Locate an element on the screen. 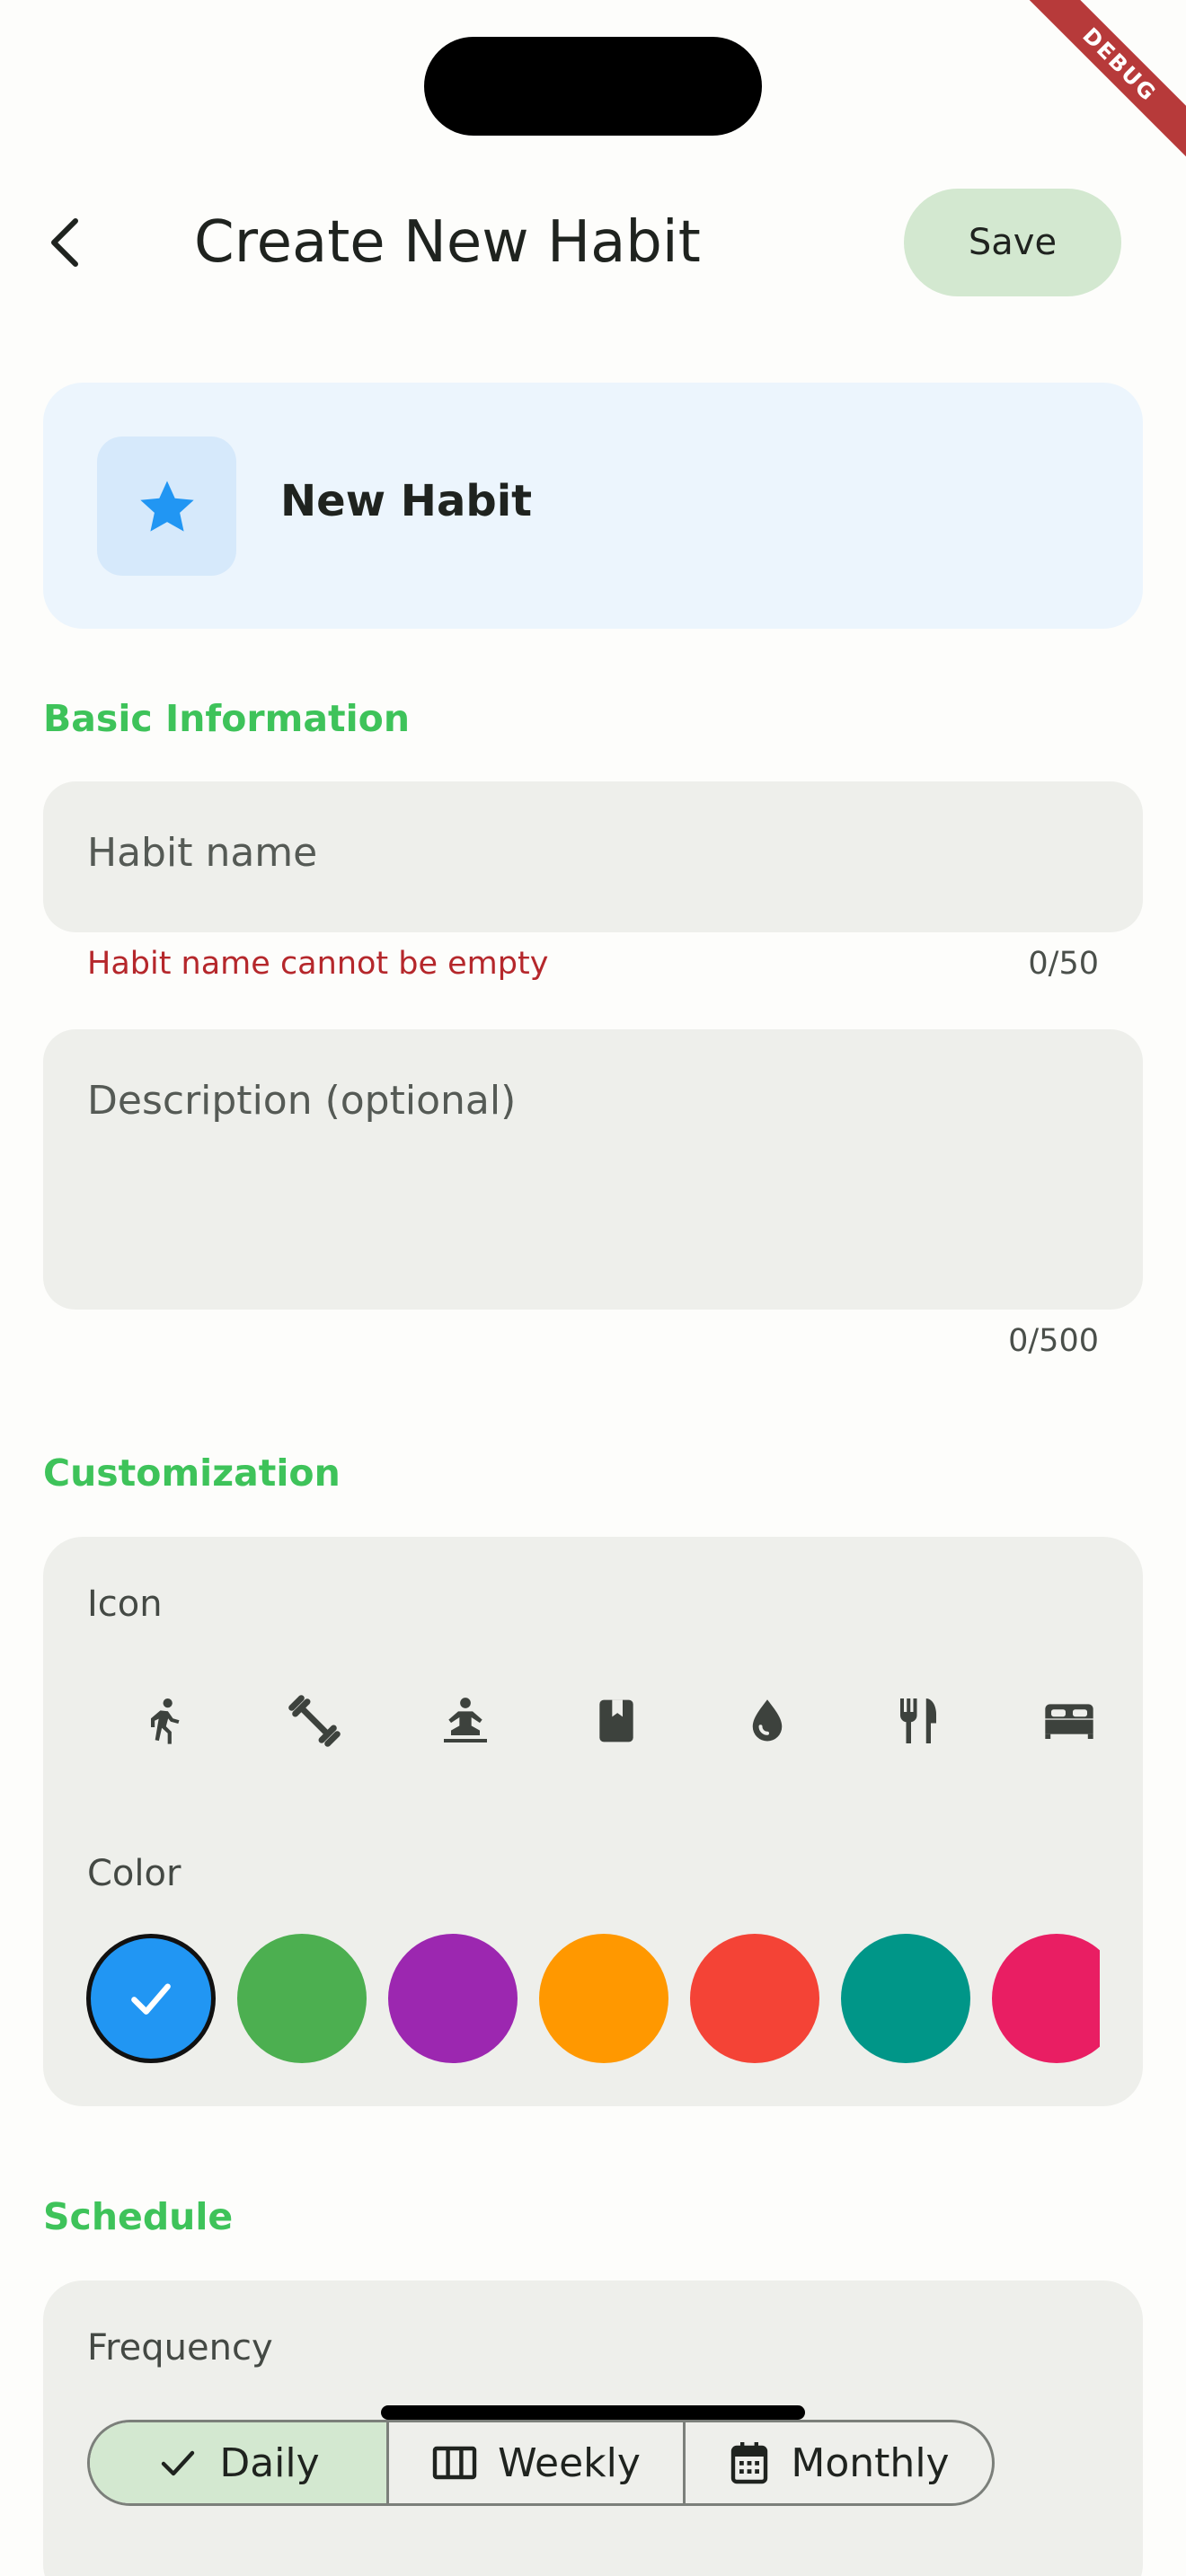 The height and width of the screenshot is (2576, 1186). frequency-option-label: Daily is located at coordinates (269, 2462).